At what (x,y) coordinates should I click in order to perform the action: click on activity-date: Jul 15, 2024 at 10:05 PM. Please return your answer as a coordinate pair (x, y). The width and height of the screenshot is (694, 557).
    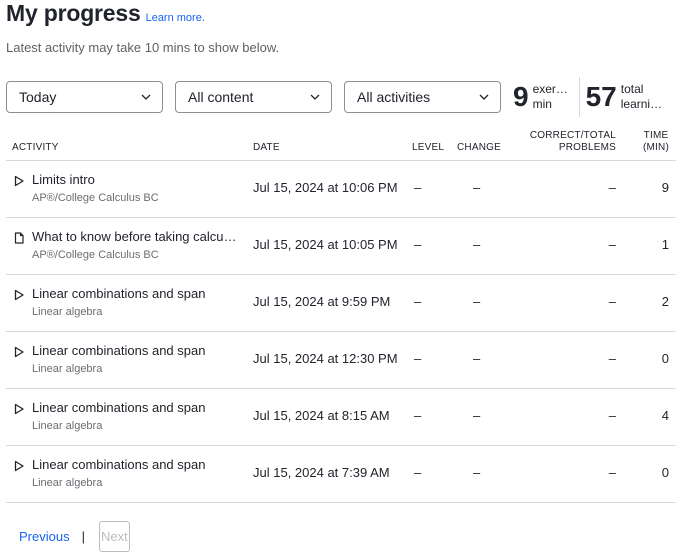
    Looking at the image, I should click on (325, 244).